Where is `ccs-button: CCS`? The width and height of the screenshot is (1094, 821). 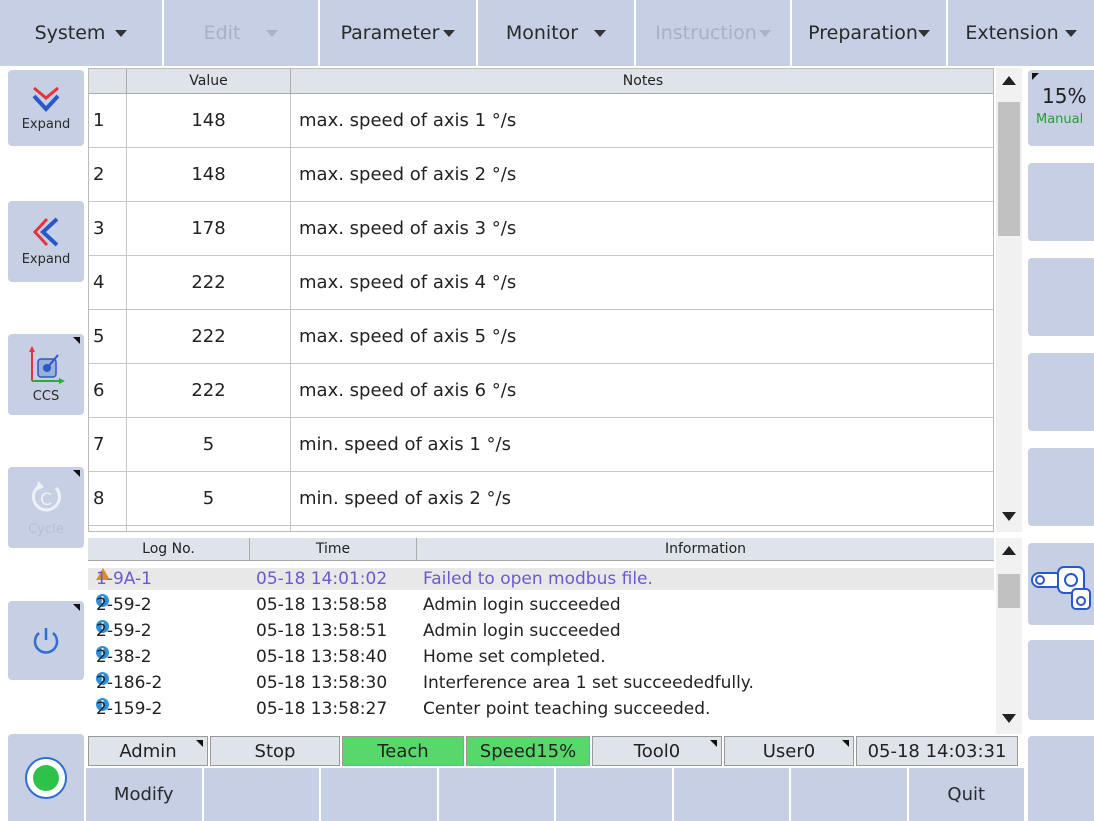
ccs-button: CCS is located at coordinates (46, 374).